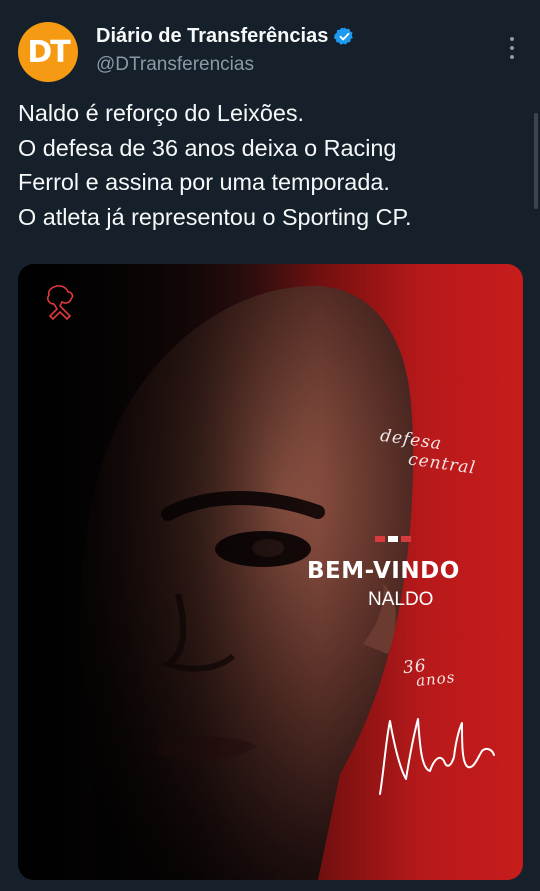 The width and height of the screenshot is (540, 891). I want to click on tweet-text-line: Ferrol e assina por uma temporada., so click(204, 182).